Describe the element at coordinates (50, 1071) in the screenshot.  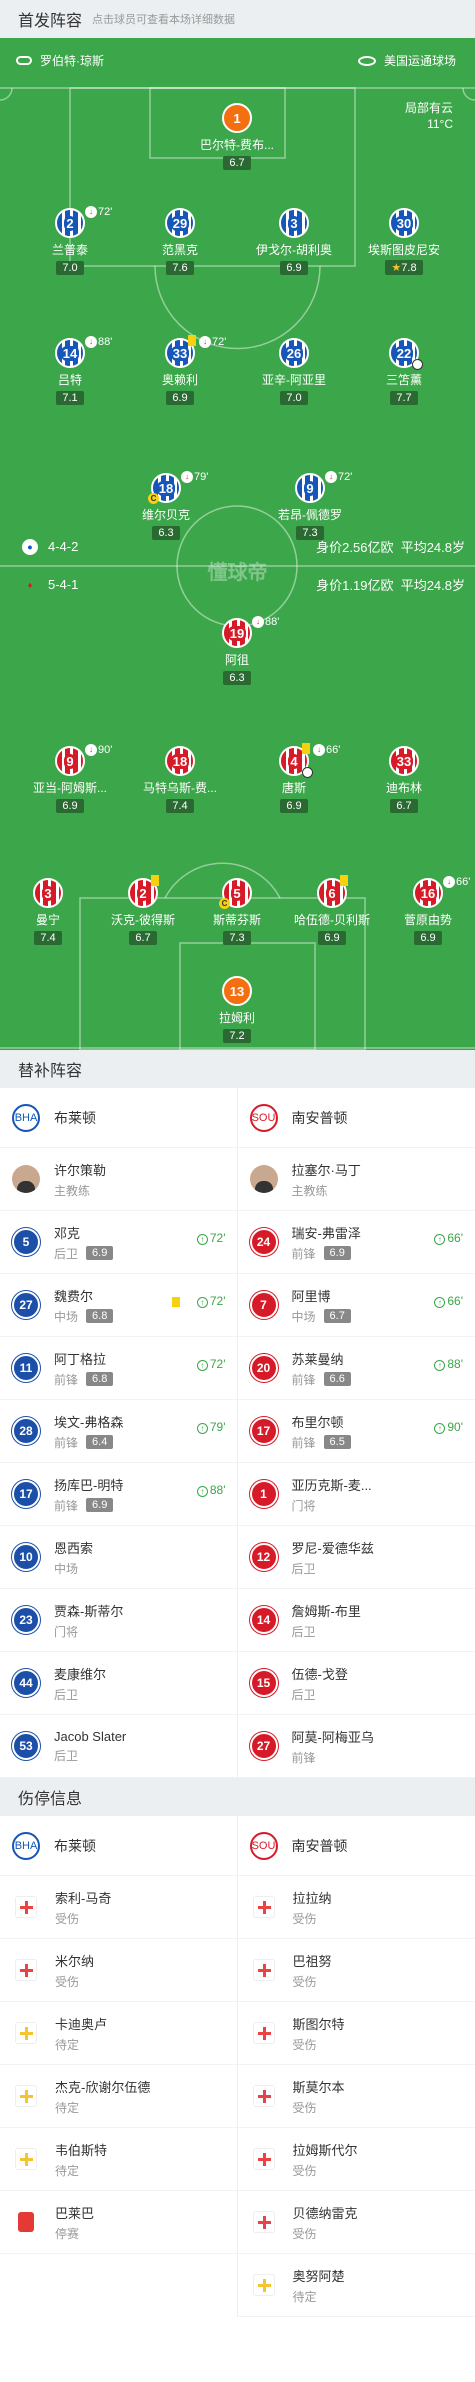
I see `subs-title: 替补阵容` at that location.